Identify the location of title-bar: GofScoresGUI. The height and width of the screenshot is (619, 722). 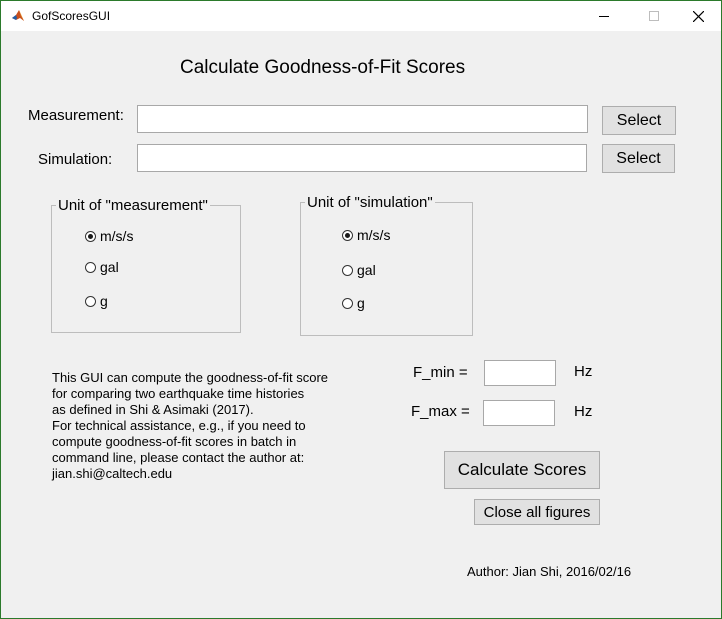
(361, 16).